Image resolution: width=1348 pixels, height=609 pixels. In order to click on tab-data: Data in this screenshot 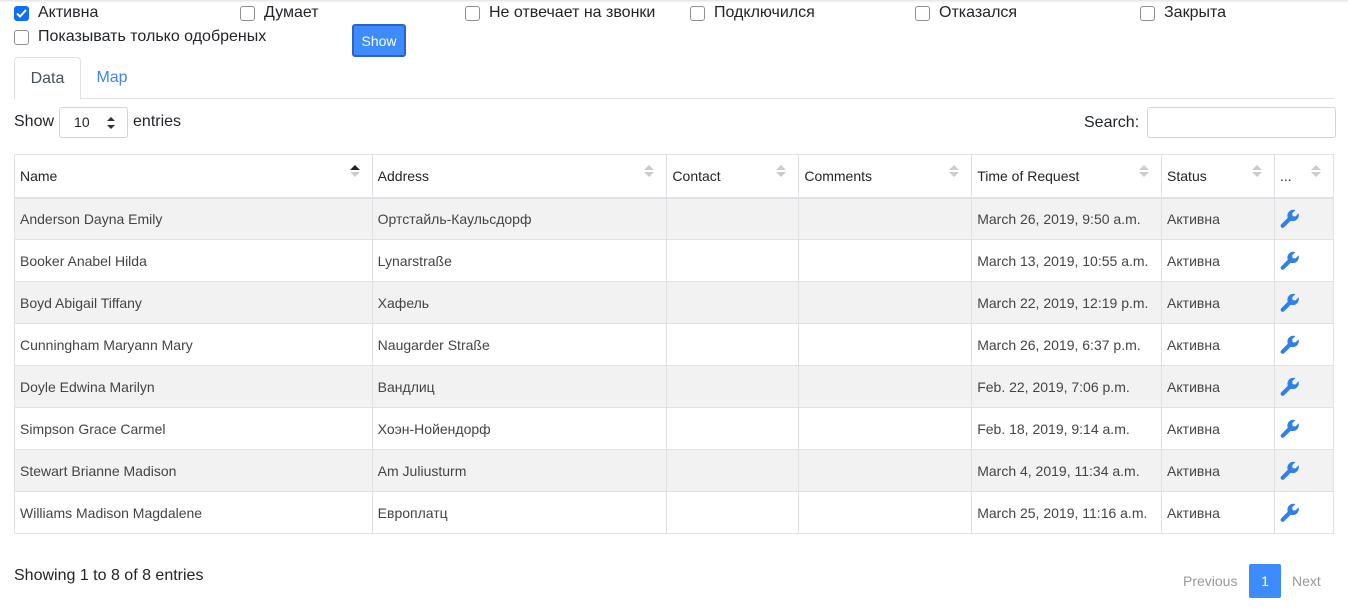, I will do `click(47, 78)`.